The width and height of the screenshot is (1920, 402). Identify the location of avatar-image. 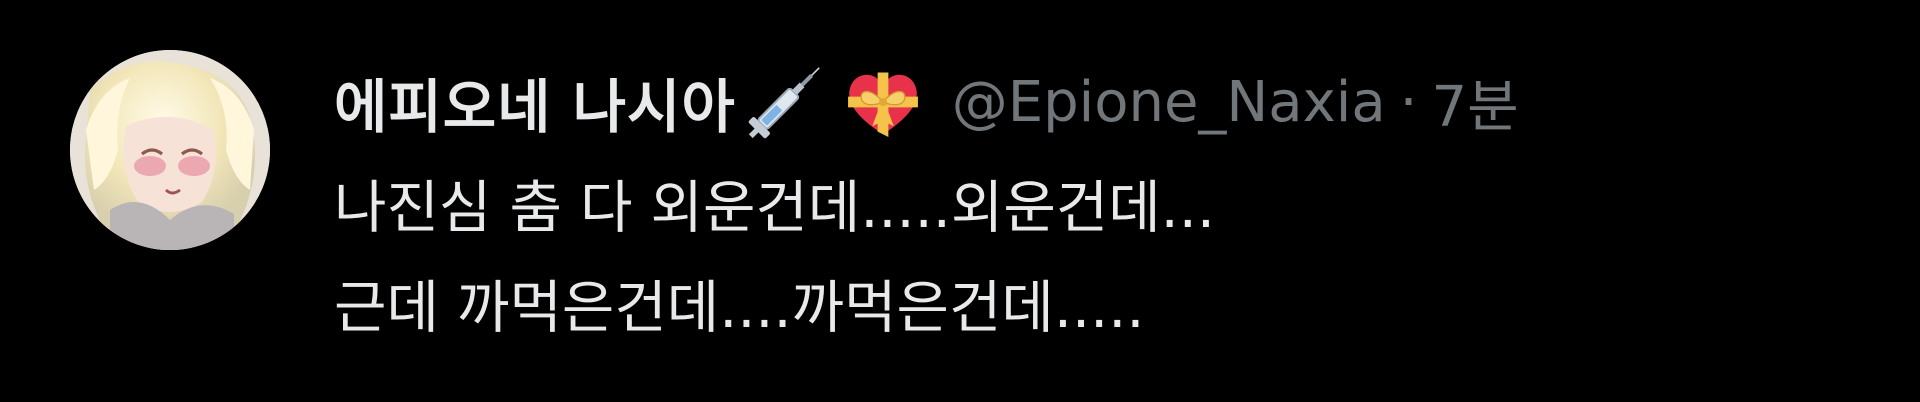
(170, 150).